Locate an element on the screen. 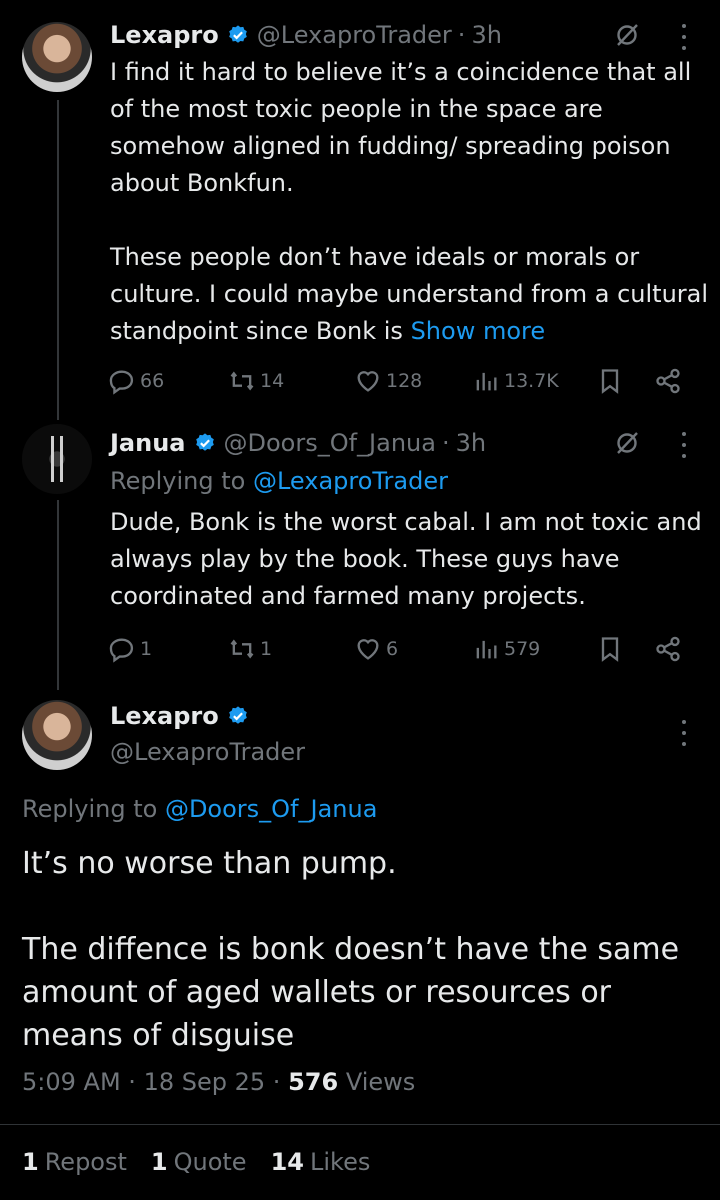 This screenshot has height=1200, width=720. divider is located at coordinates (360, 1124).